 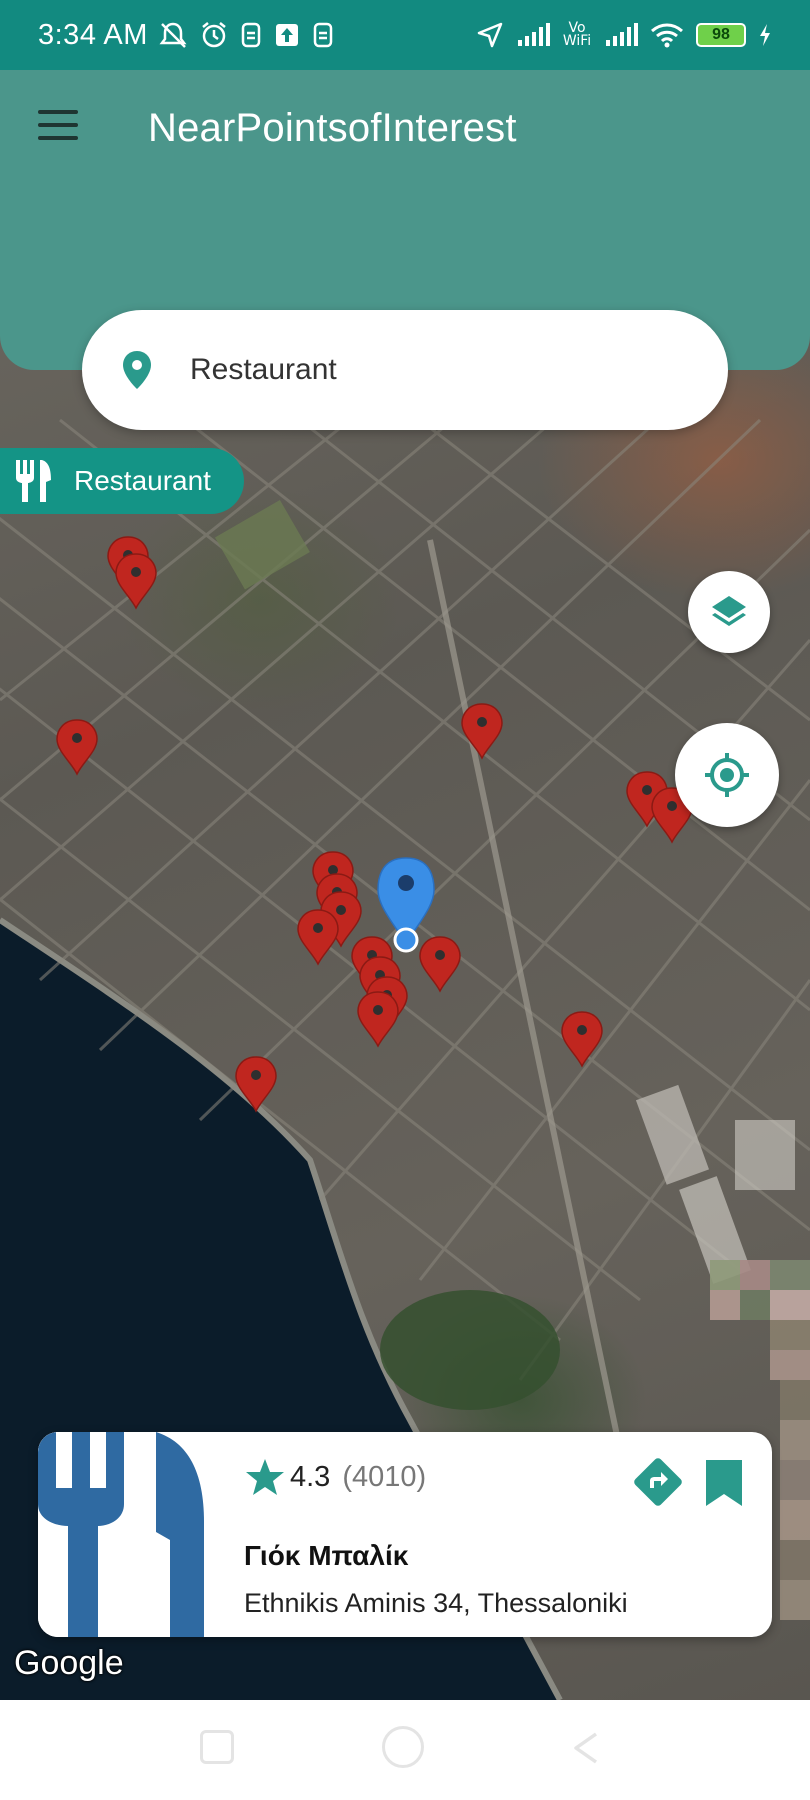 What do you see at coordinates (765, 1155) in the screenshot?
I see `building-block` at bounding box center [765, 1155].